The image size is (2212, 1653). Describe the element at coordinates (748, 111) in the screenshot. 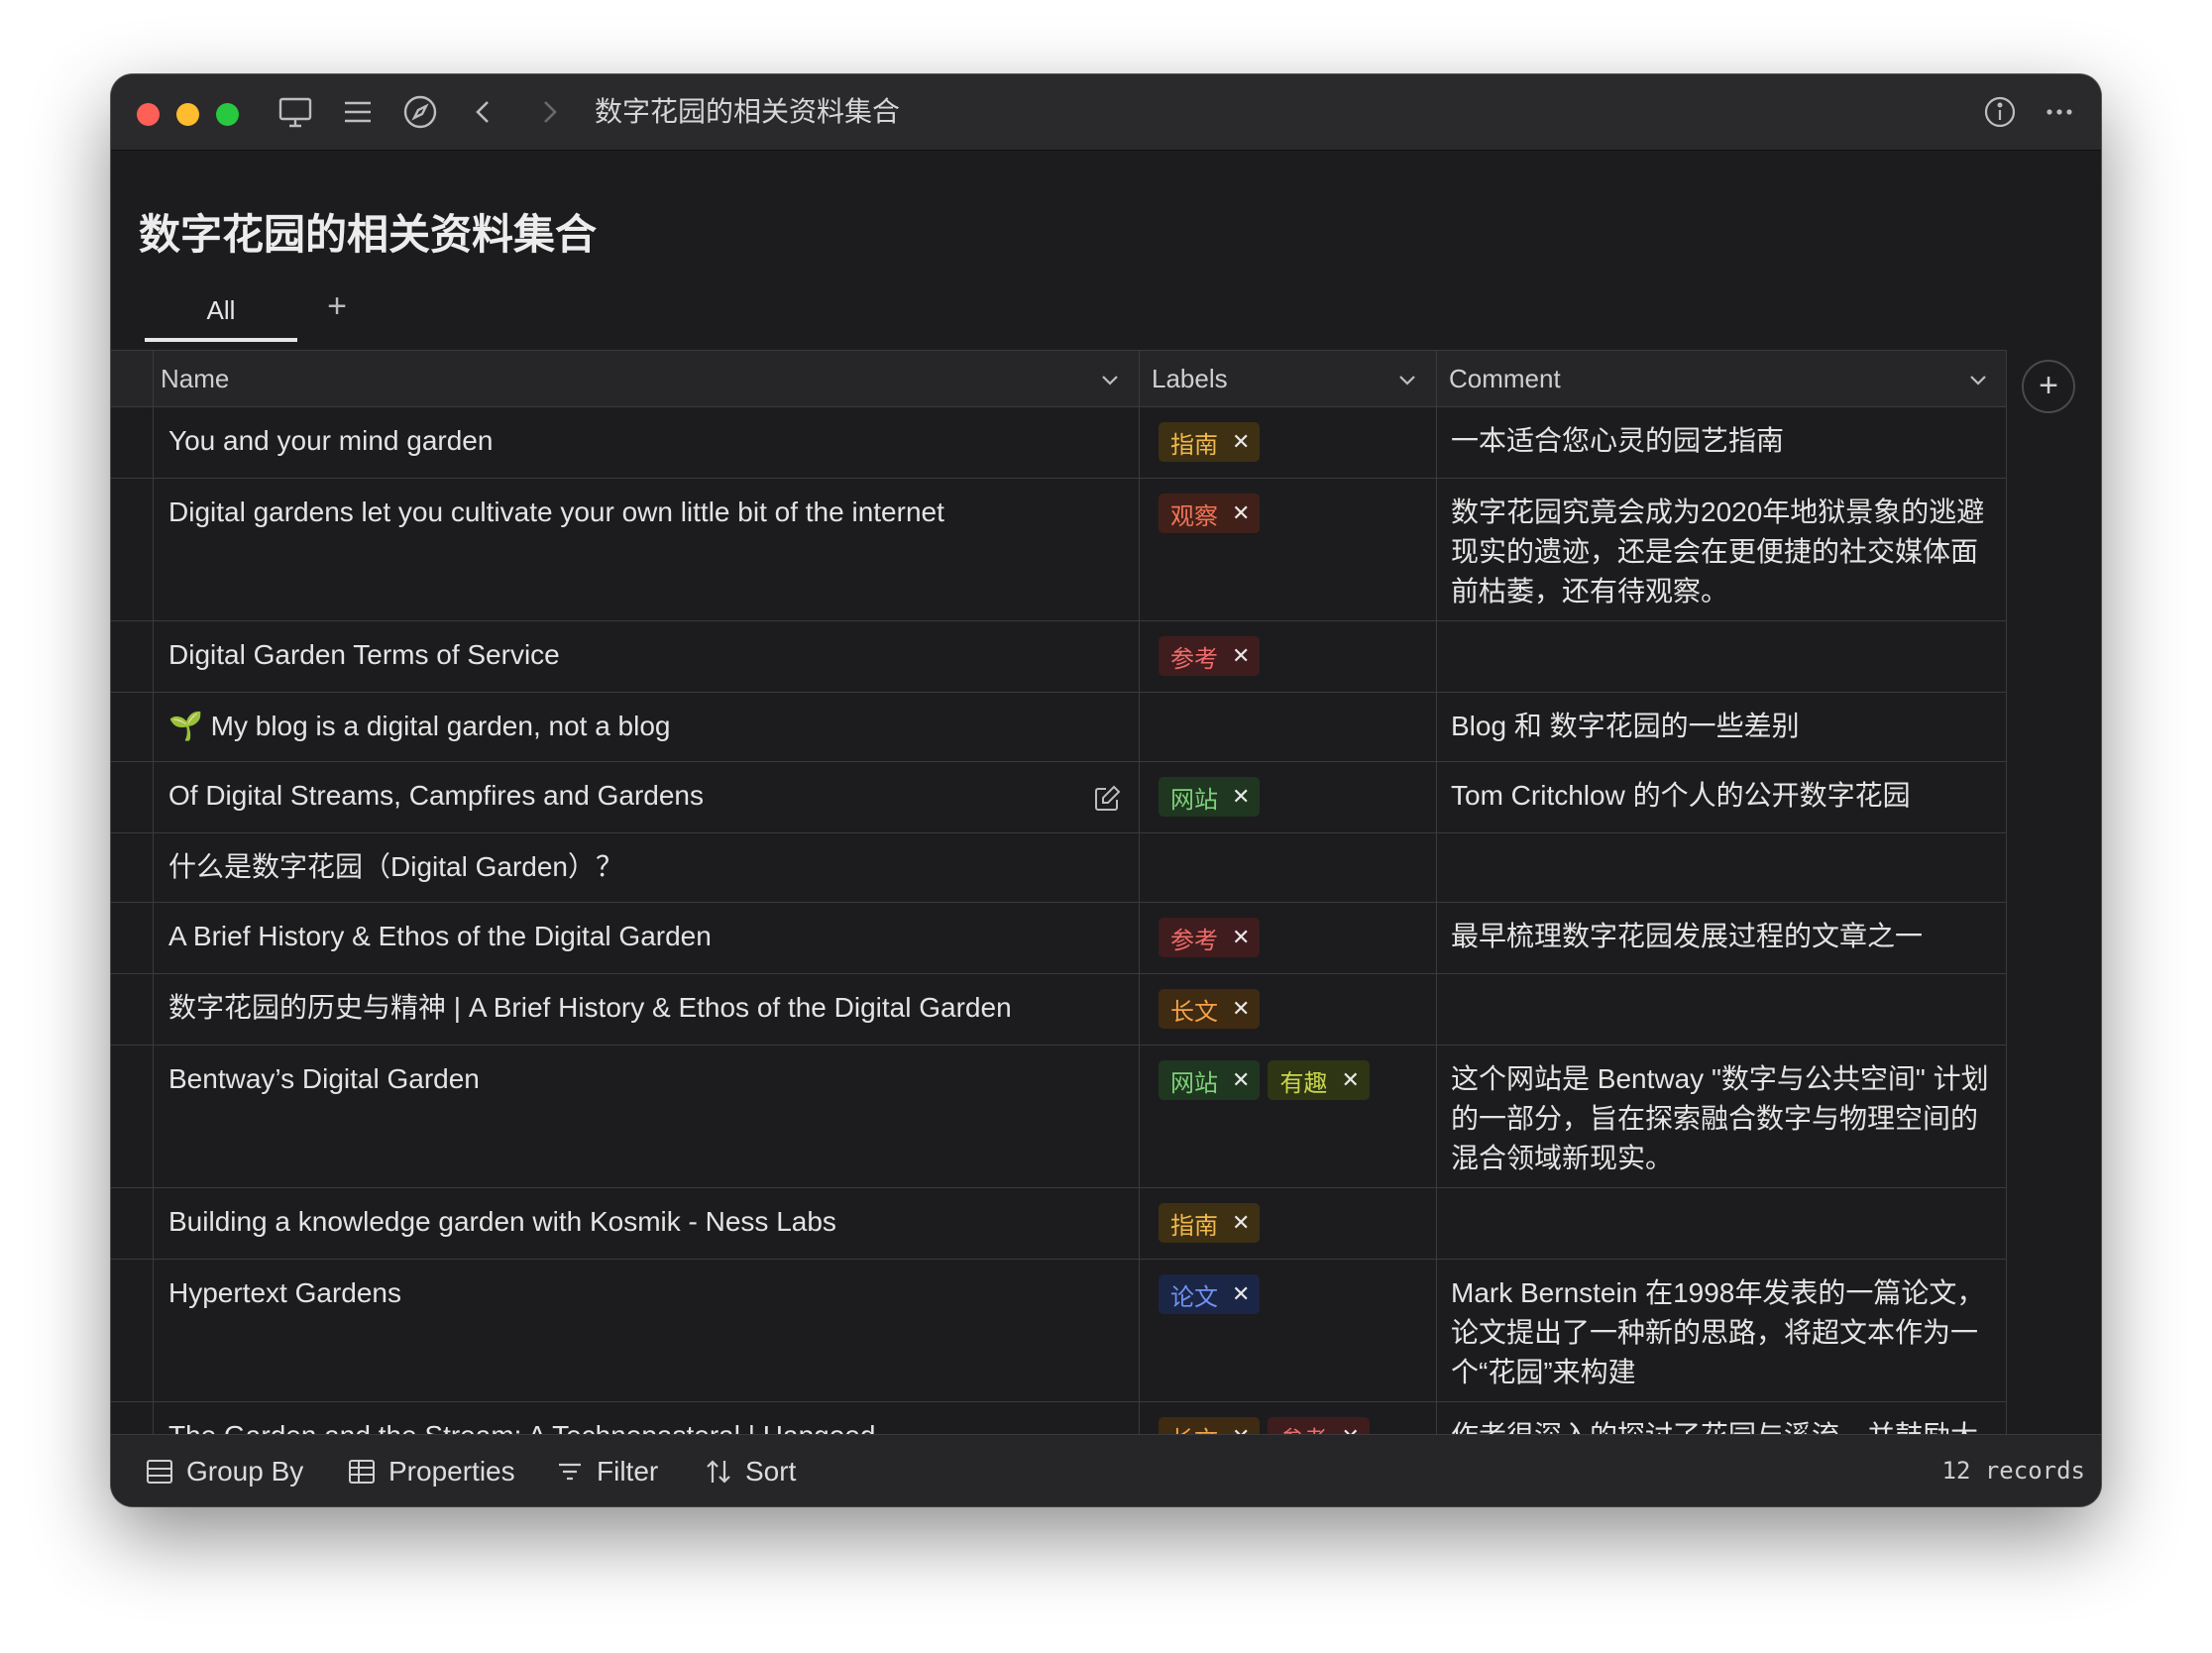

I see `window-title: 数字花园的相关资料集合` at that location.